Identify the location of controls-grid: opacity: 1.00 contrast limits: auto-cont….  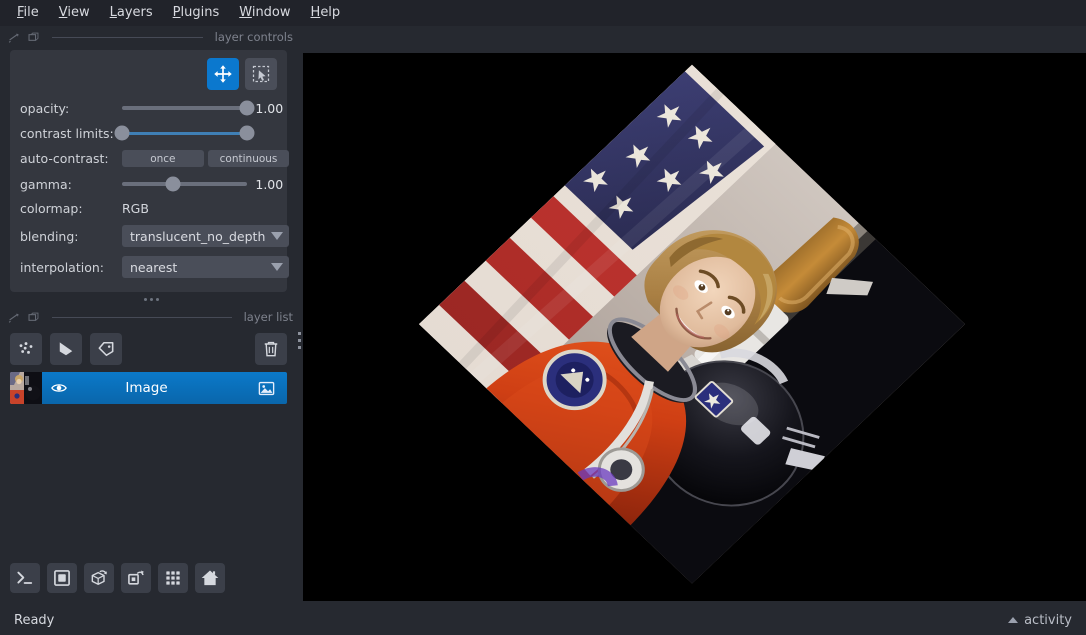
(155, 189).